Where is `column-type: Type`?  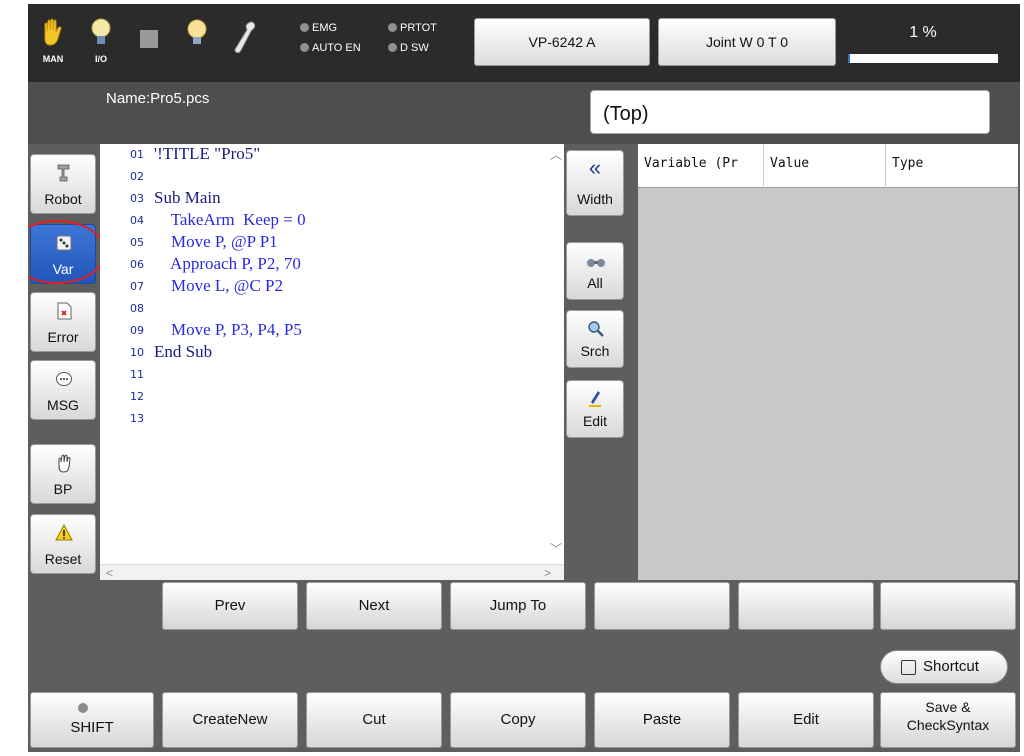 column-type: Type is located at coordinates (952, 166).